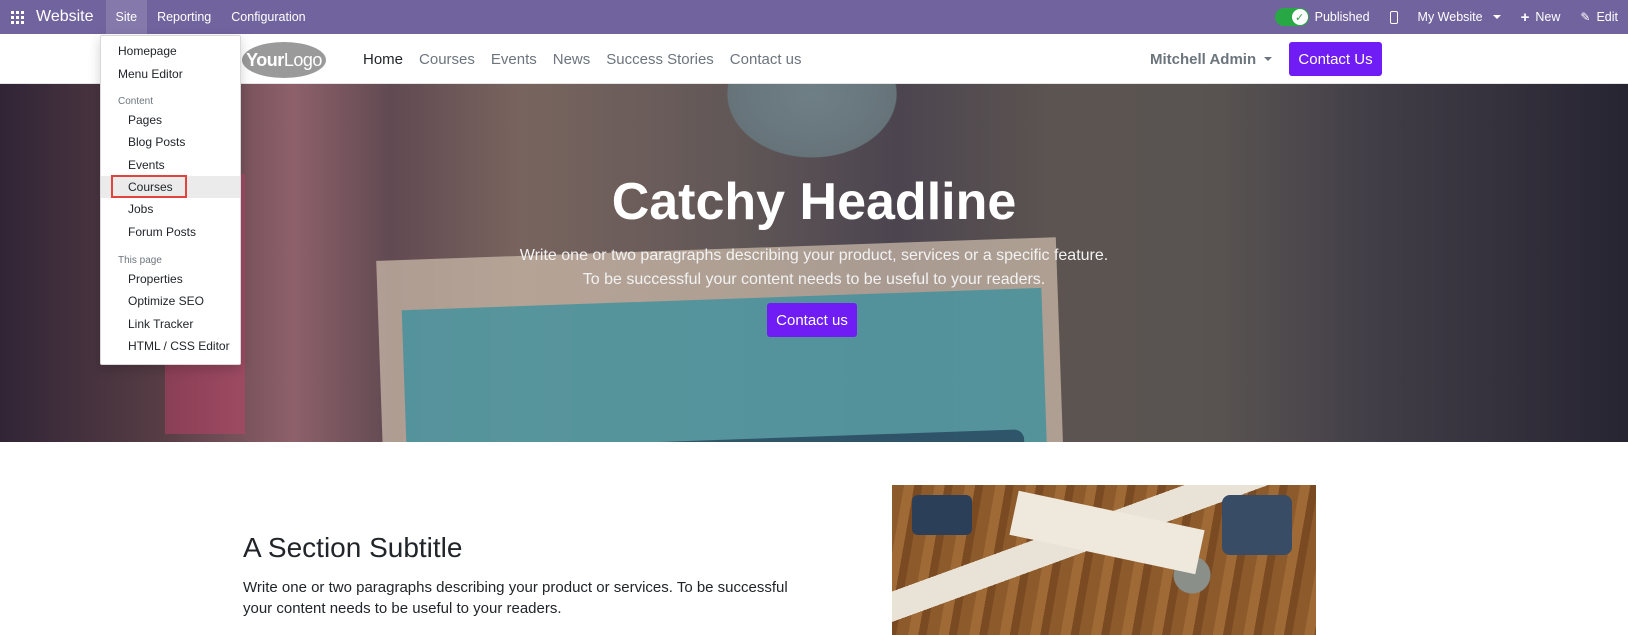 The width and height of the screenshot is (1628, 635). What do you see at coordinates (170, 142) in the screenshot?
I see `dropdown-item-blog-posts: Blog Posts` at bounding box center [170, 142].